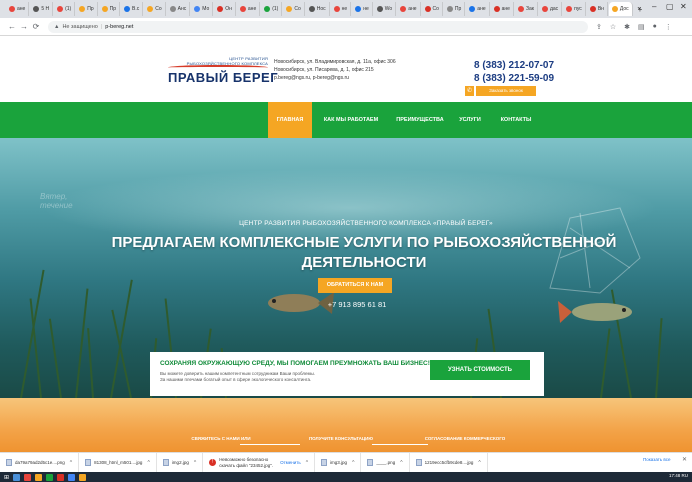 This screenshot has height=482, width=692. I want to click on cancel-download-button: Отменить, so click(290, 462).